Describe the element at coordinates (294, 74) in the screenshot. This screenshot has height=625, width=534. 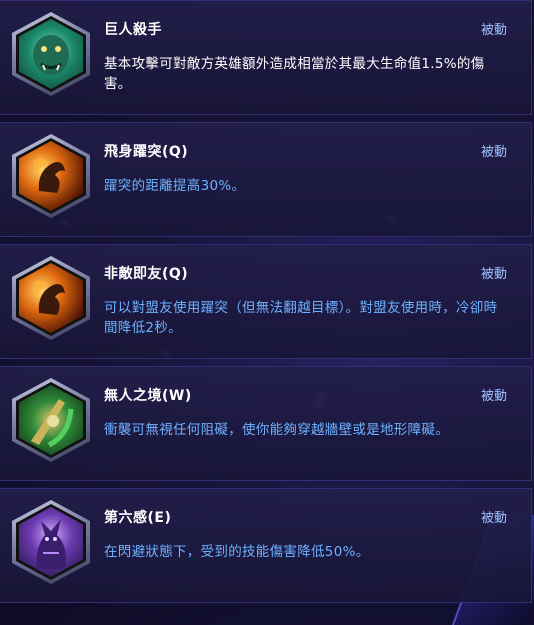
I see `talent-description: 基本攻擊可對敵方英雄額外造成相當於其最大生命值1.5%的傷害。` at that location.